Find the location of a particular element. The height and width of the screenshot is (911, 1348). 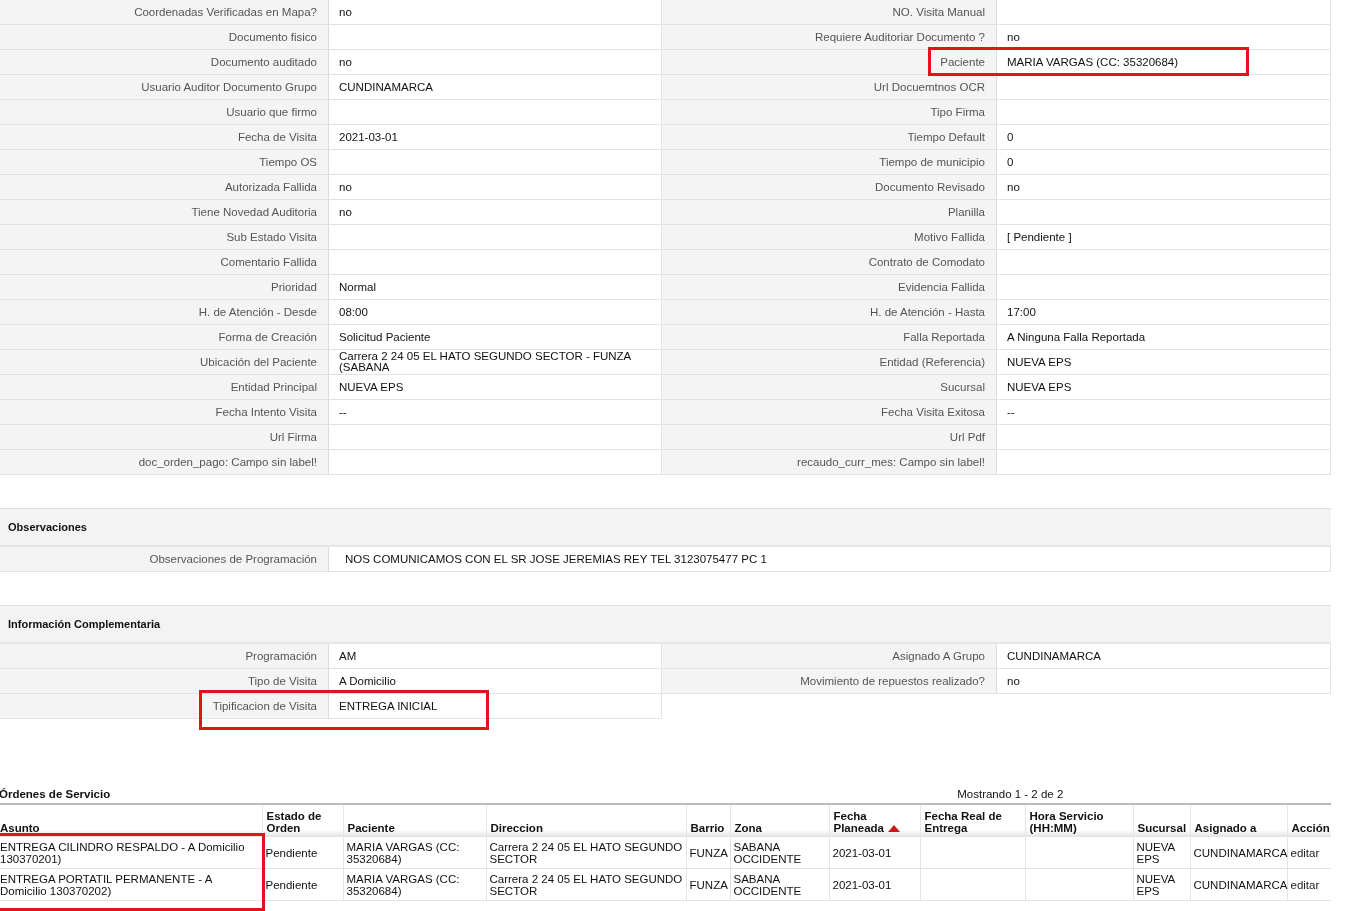

section-header: Información Complementaria is located at coordinates (665, 624).